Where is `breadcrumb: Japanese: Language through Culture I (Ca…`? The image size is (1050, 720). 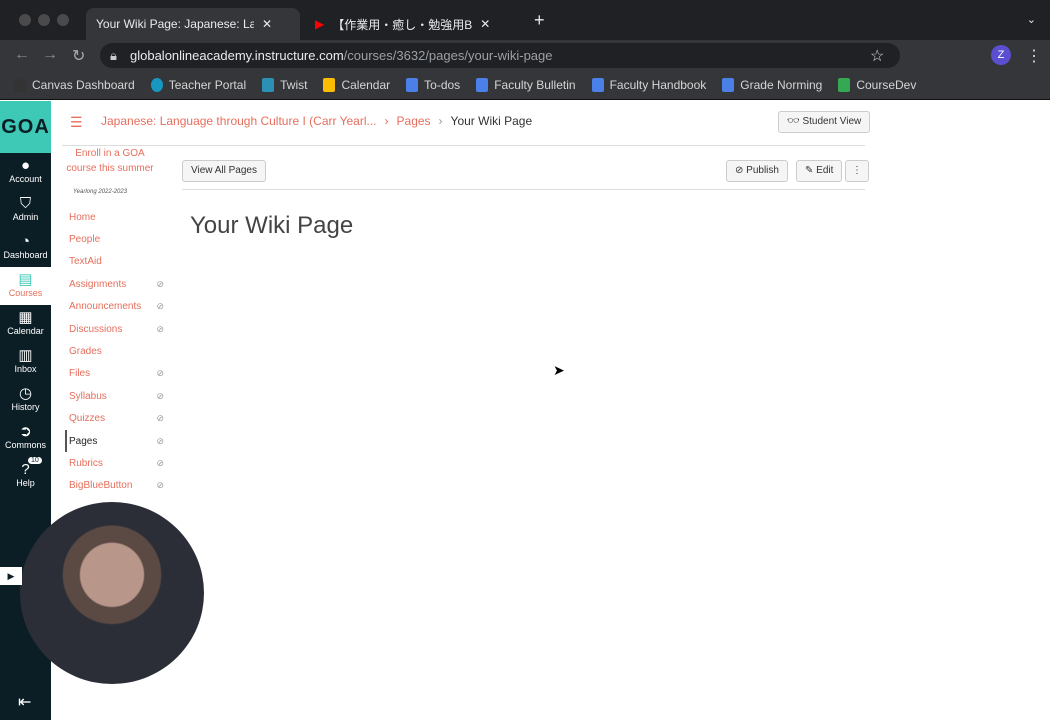 breadcrumb: Japanese: Language through Culture I (Ca… is located at coordinates (316, 121).